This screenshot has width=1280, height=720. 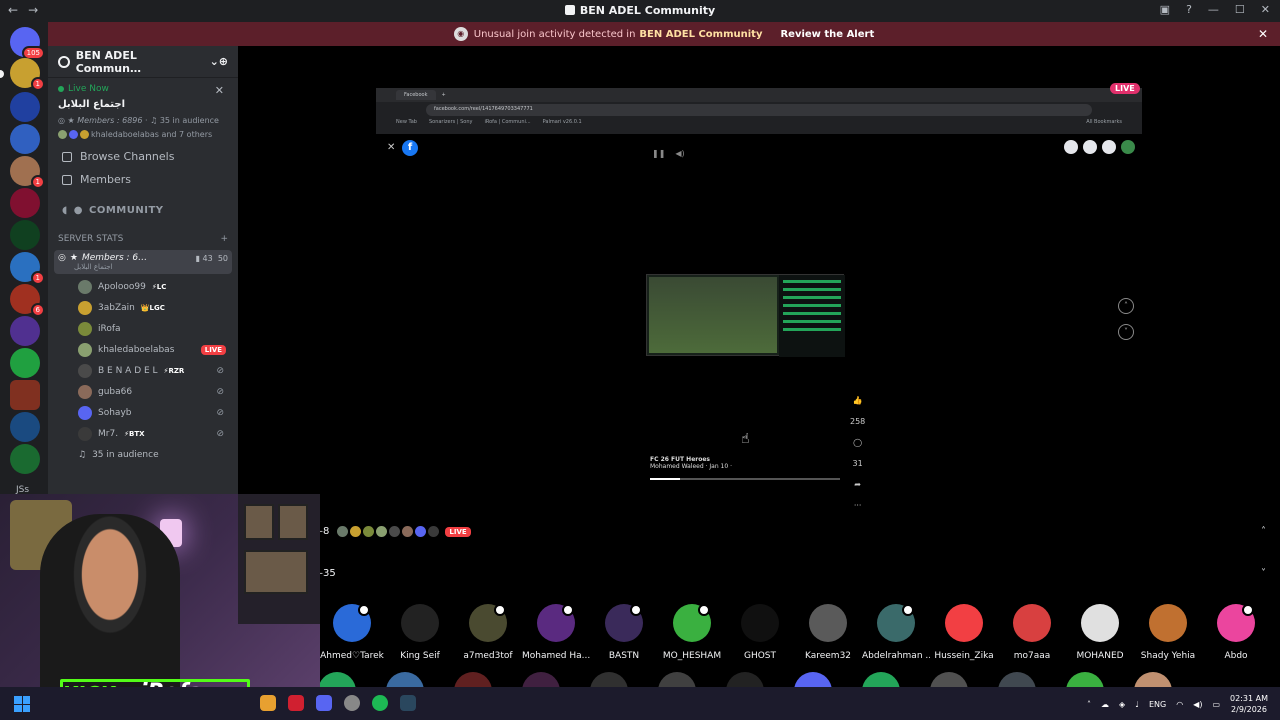 What do you see at coordinates (410, 148) in the screenshot?
I see `facebook-icon: f` at bounding box center [410, 148].